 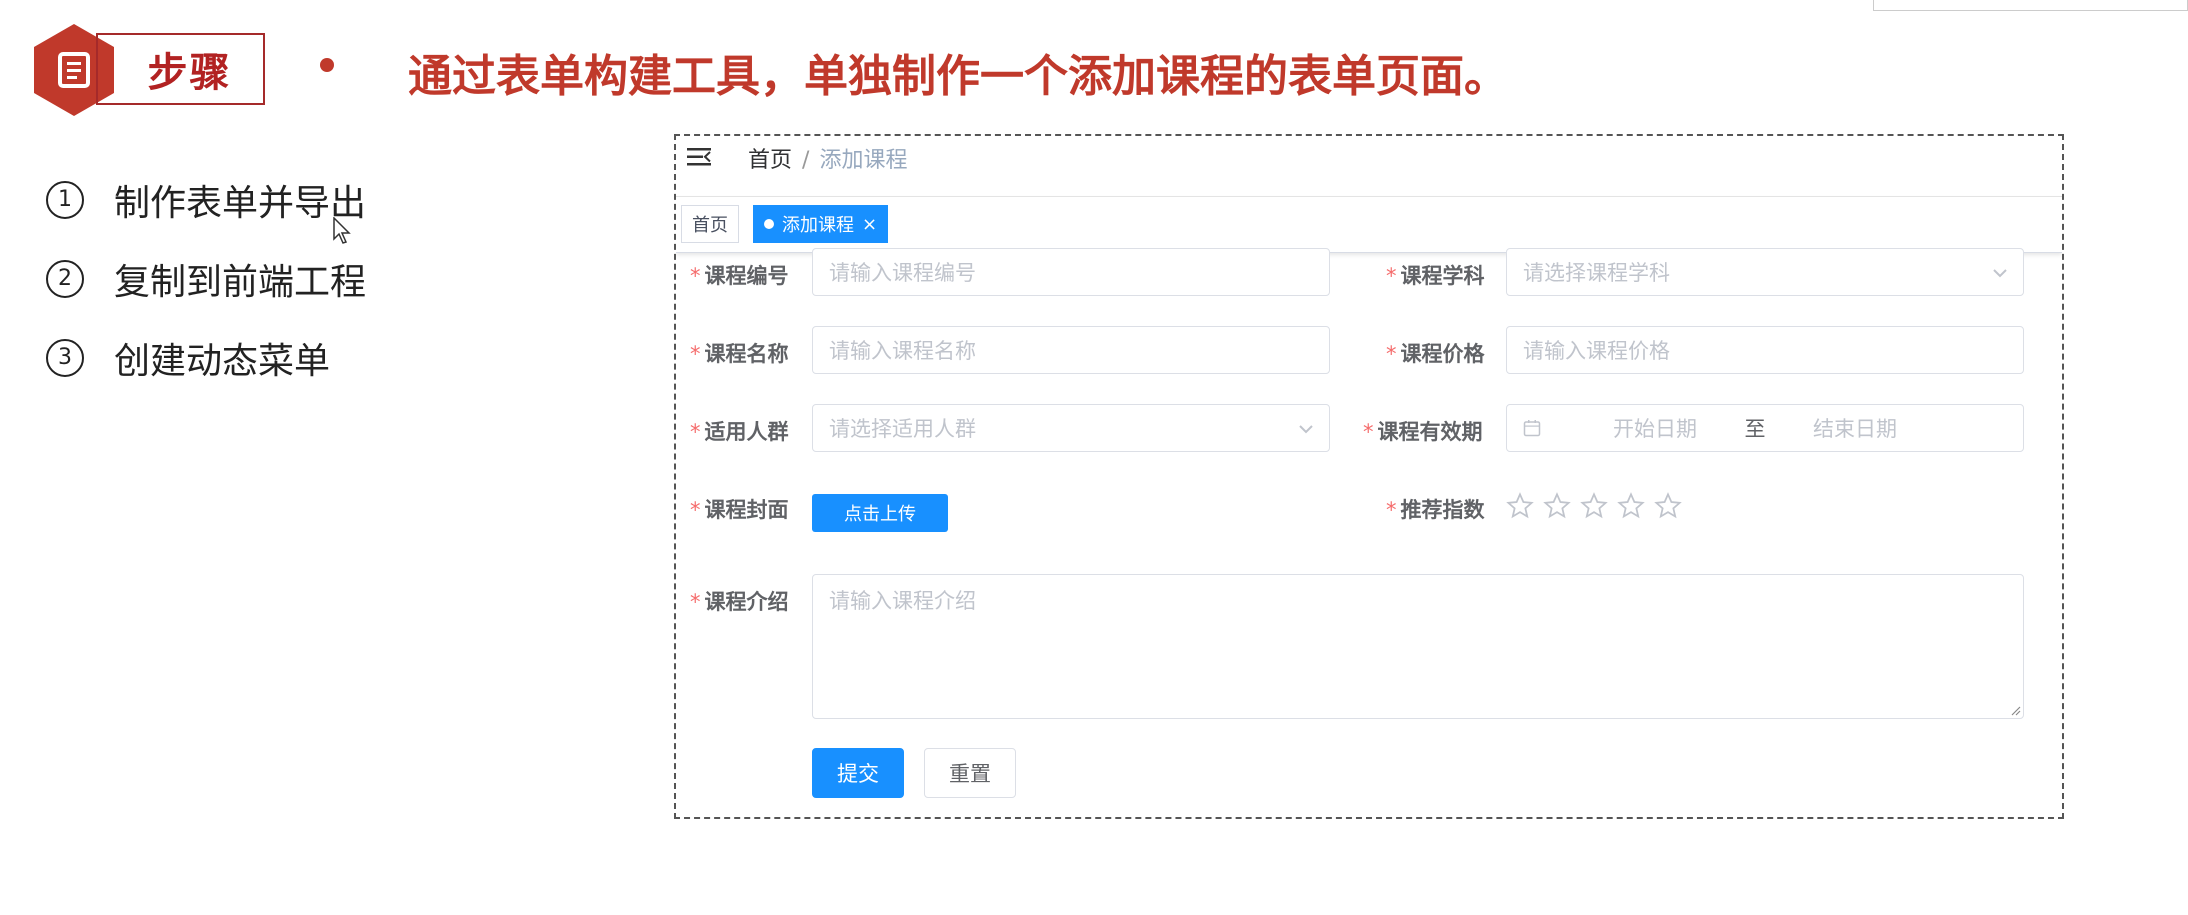 What do you see at coordinates (902, 429) in the screenshot?
I see `placeholder: 请选择适用人群` at bounding box center [902, 429].